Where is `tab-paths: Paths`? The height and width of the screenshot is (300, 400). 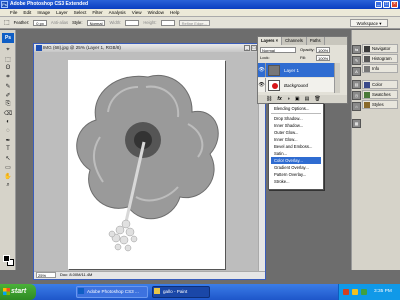
tab-paths: Paths is located at coordinates (316, 41).